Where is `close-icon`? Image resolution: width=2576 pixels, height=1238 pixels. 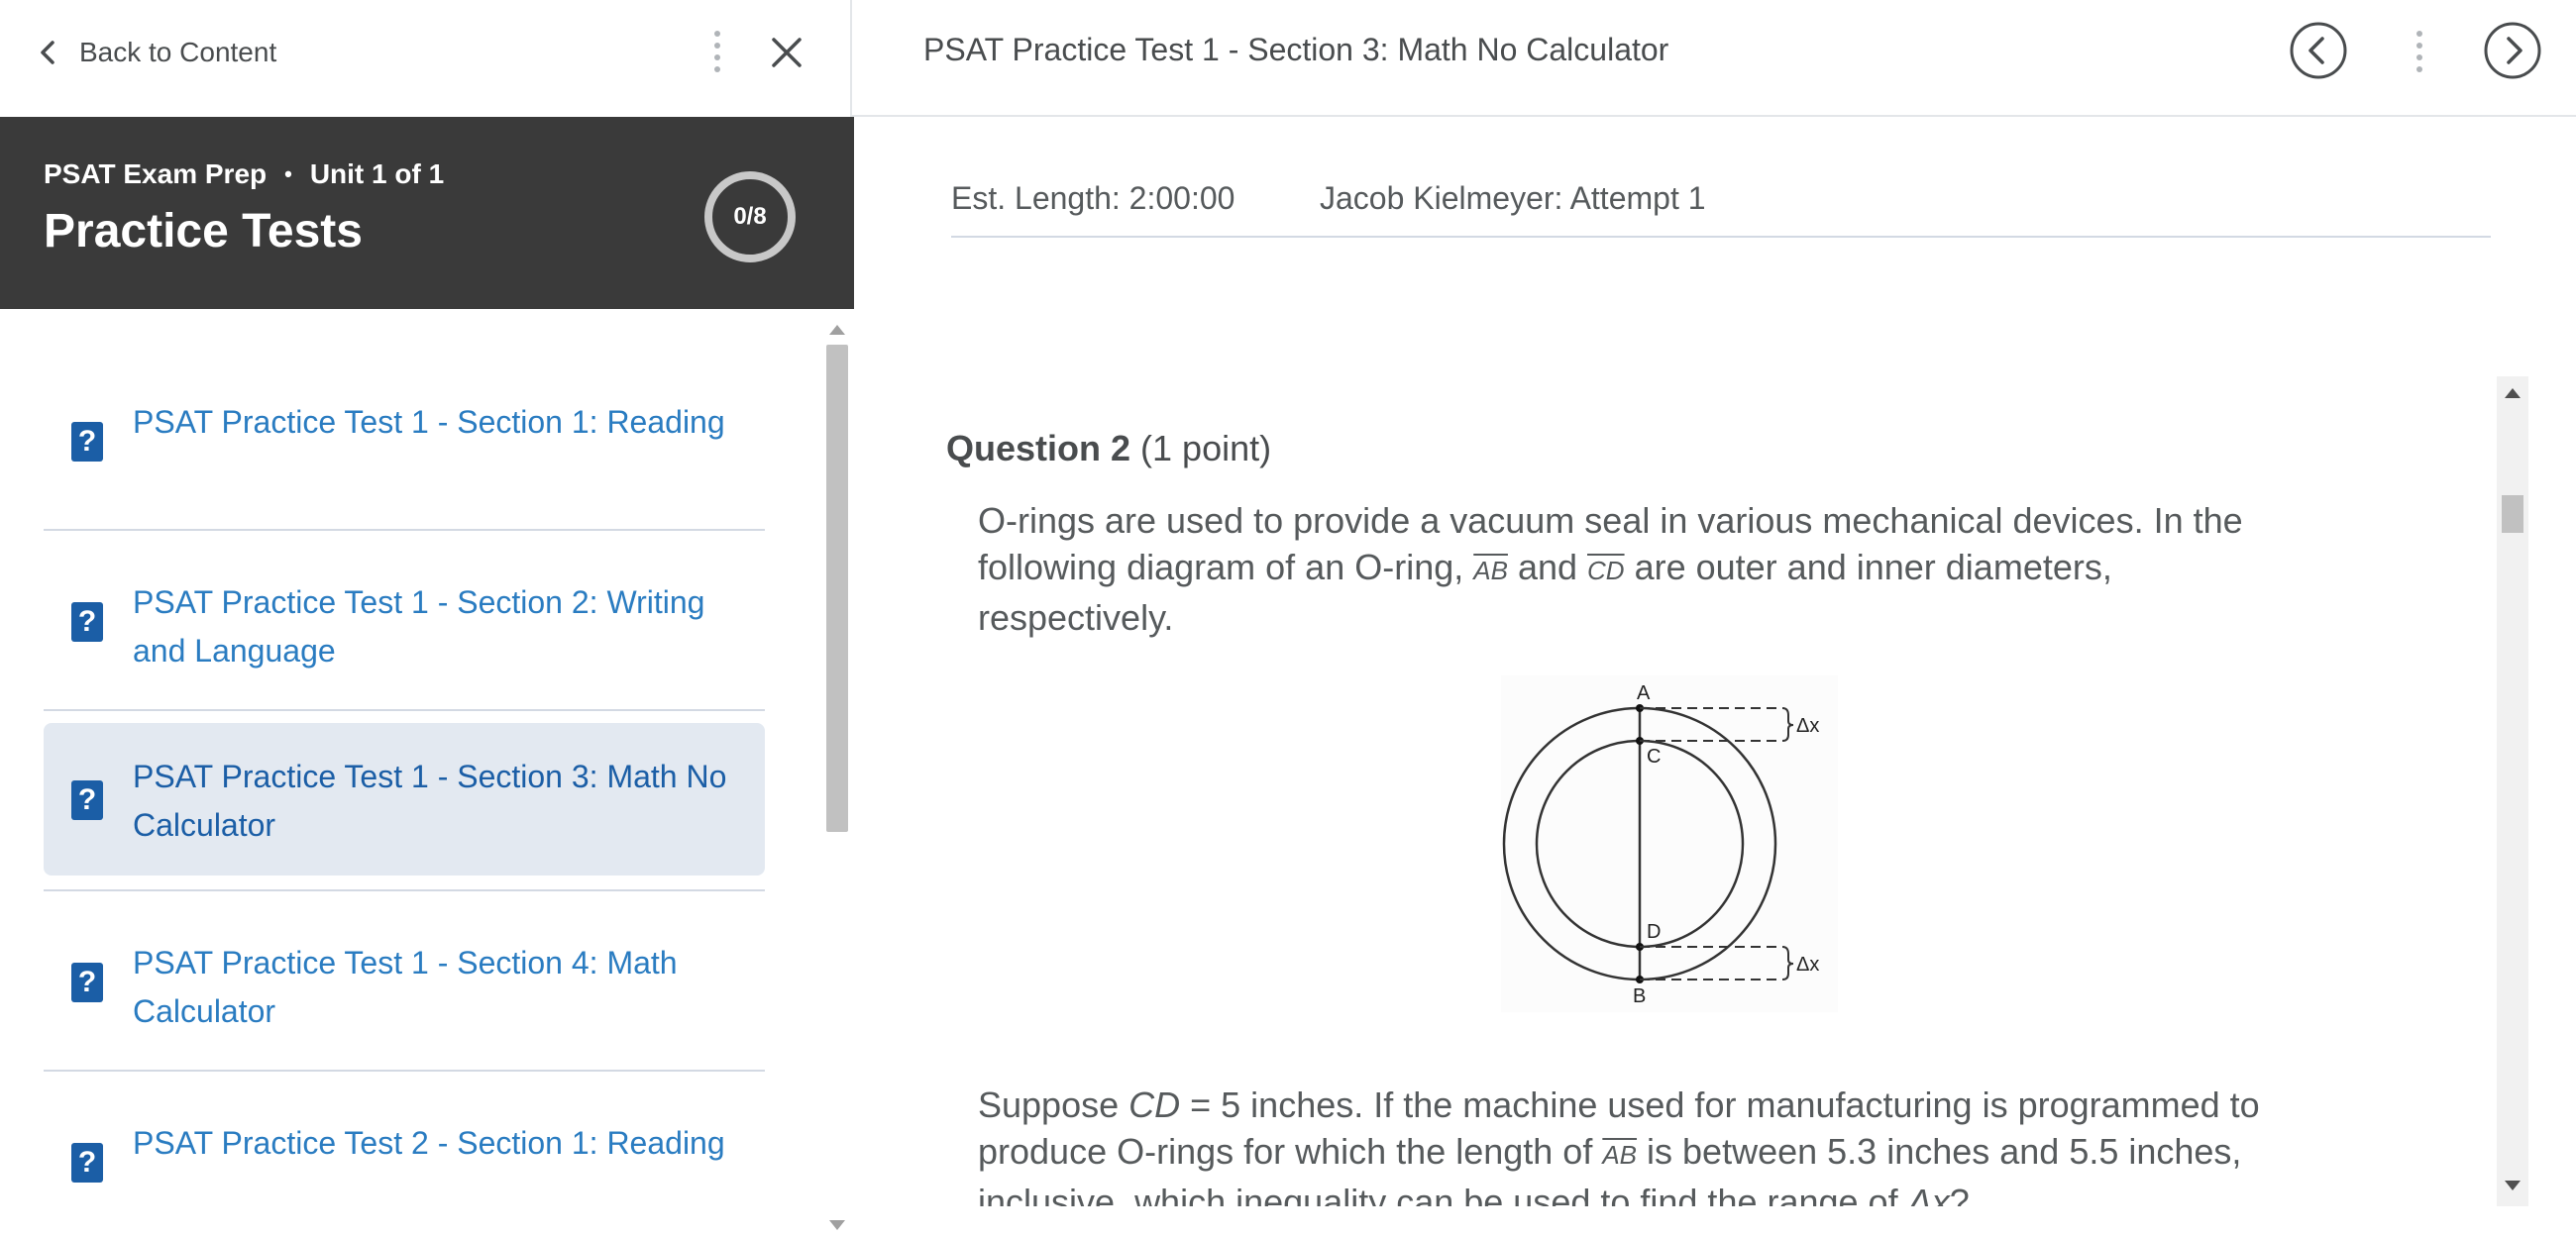
close-icon is located at coordinates (786, 52).